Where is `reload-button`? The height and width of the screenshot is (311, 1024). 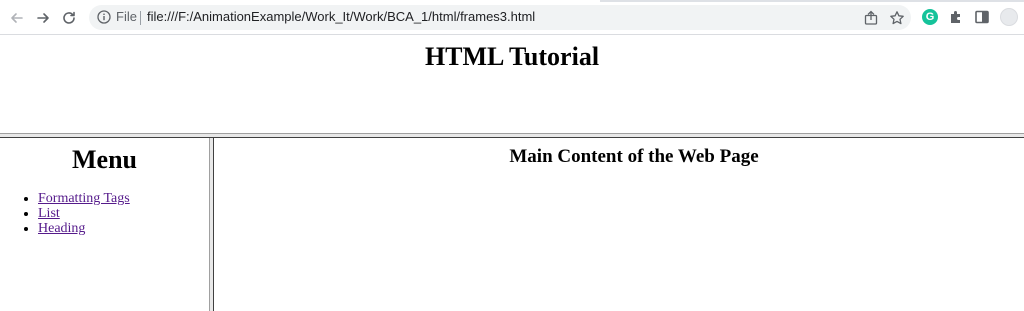 reload-button is located at coordinates (69, 18).